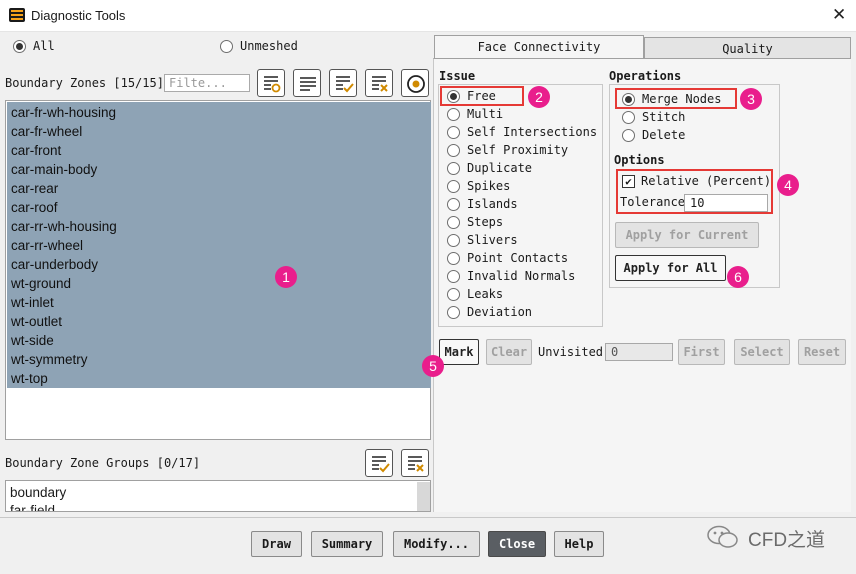 The image size is (856, 574). Describe the element at coordinates (423, 496) in the screenshot. I see `scrollbar` at that location.